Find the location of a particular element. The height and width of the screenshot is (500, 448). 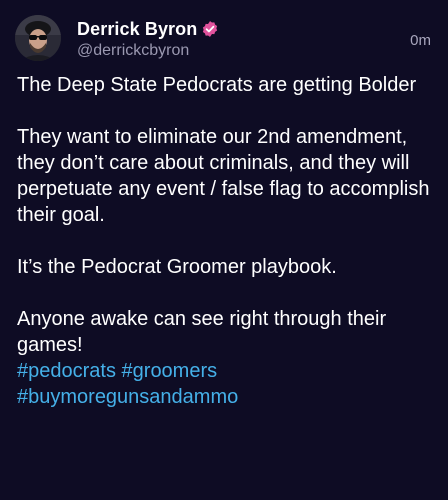

hashtag-link: #groomers is located at coordinates (170, 371).